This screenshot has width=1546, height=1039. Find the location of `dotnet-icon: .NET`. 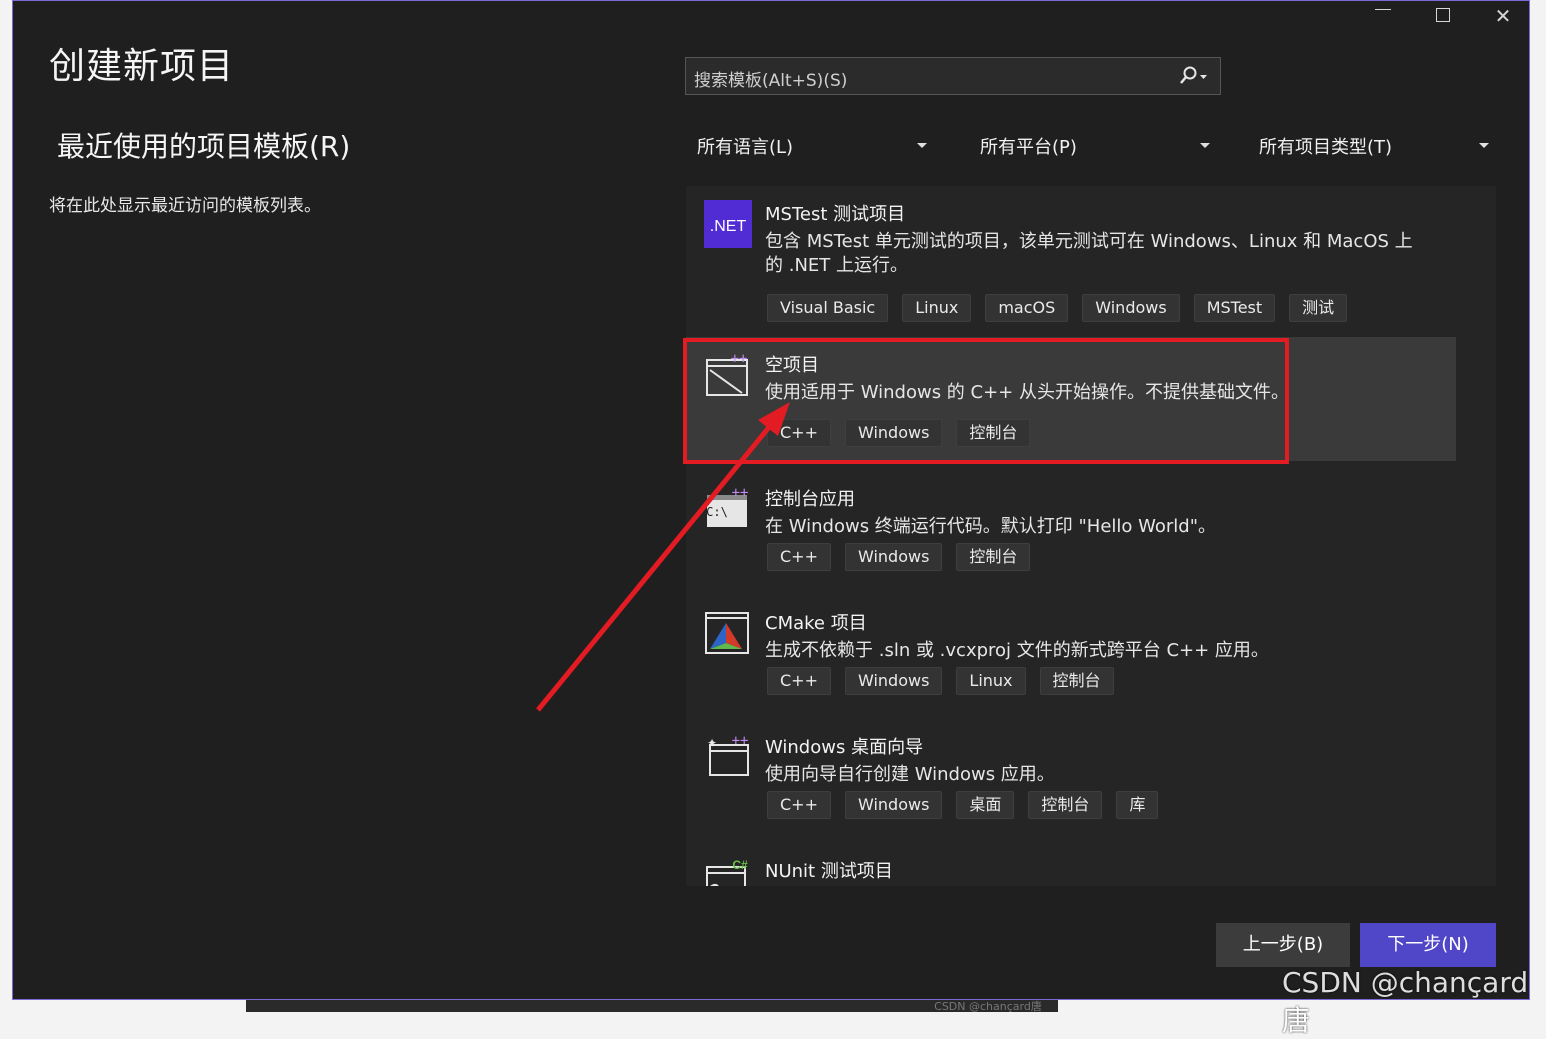

dotnet-icon: .NET is located at coordinates (728, 224).